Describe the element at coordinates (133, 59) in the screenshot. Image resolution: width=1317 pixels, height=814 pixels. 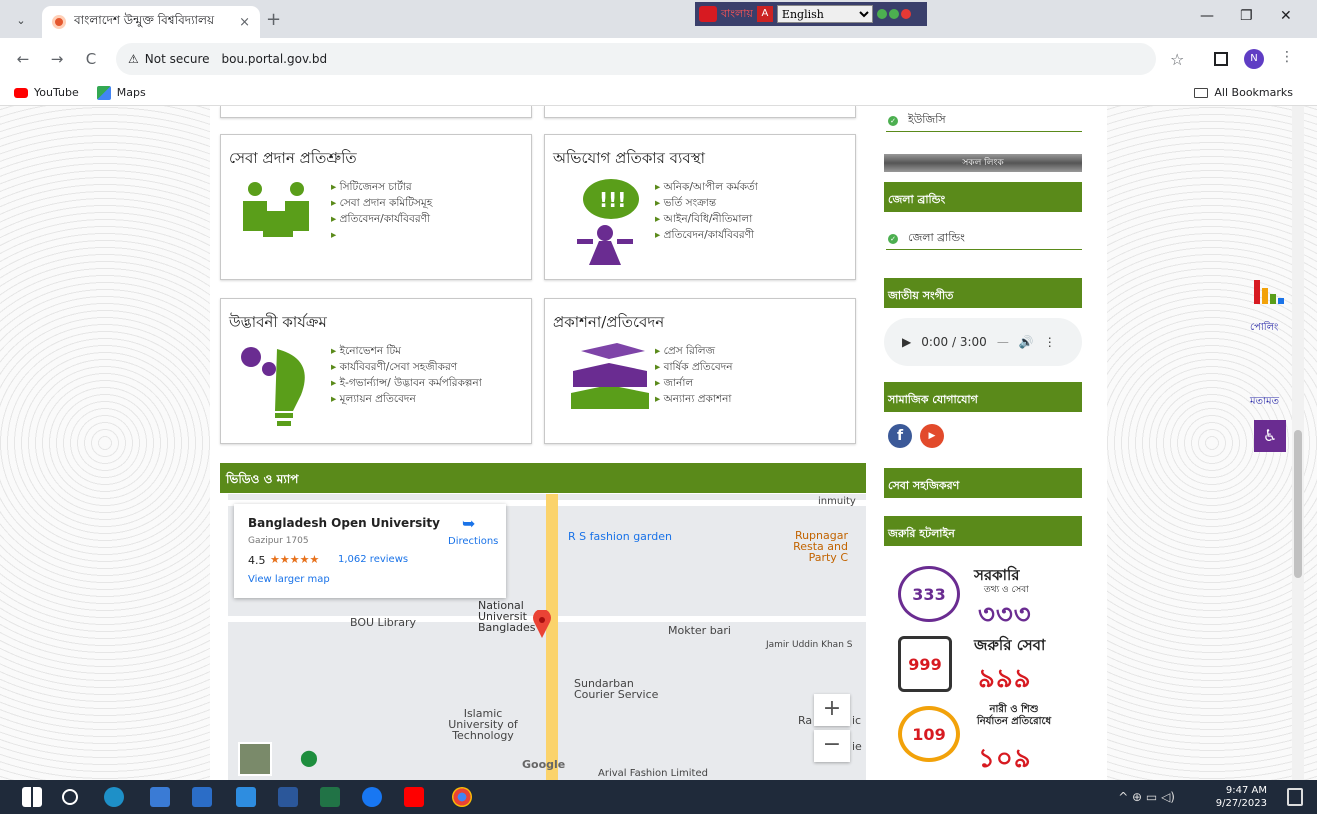
I see `warning-icon: ⚠` at that location.